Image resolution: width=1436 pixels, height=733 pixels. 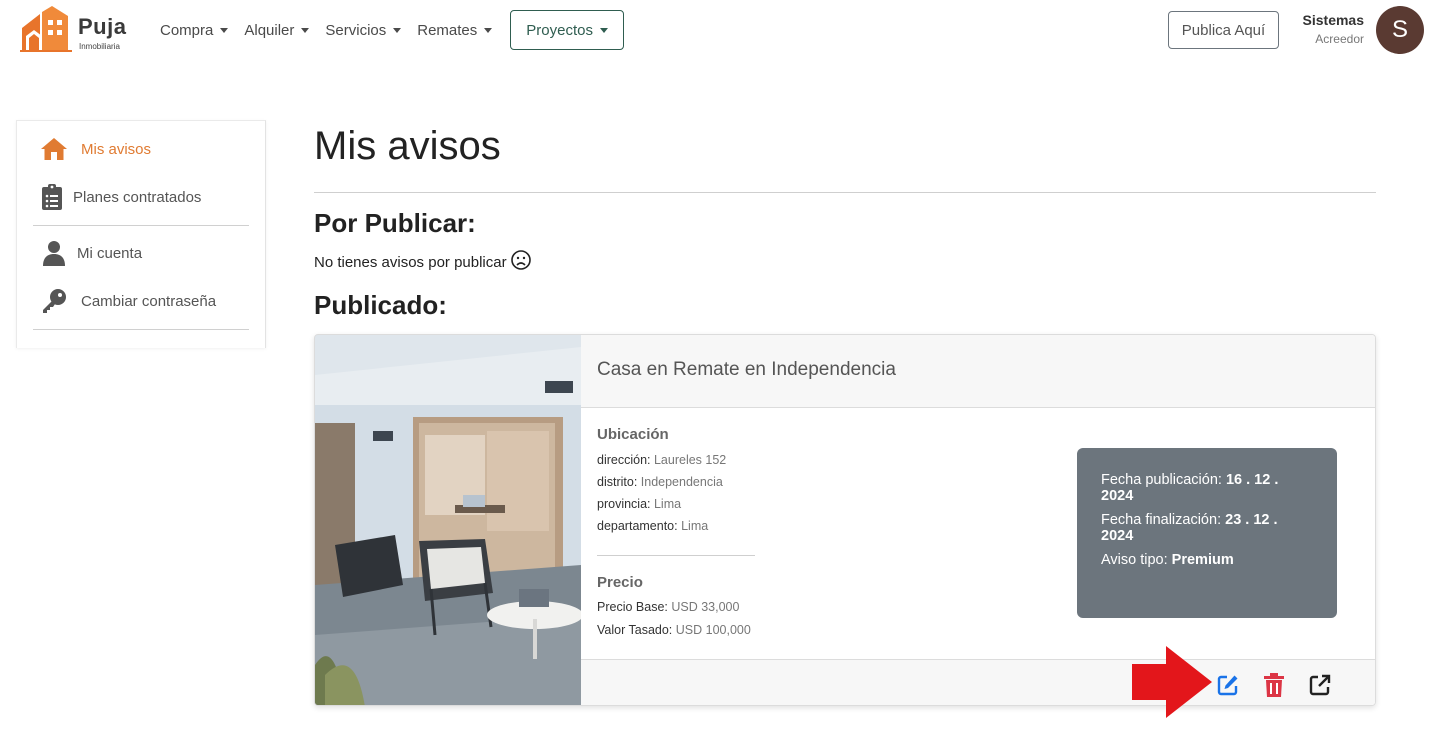 I want to click on sidebar-item-cambiar-contrasena: Cambiar contraseña, so click(x=127, y=301).